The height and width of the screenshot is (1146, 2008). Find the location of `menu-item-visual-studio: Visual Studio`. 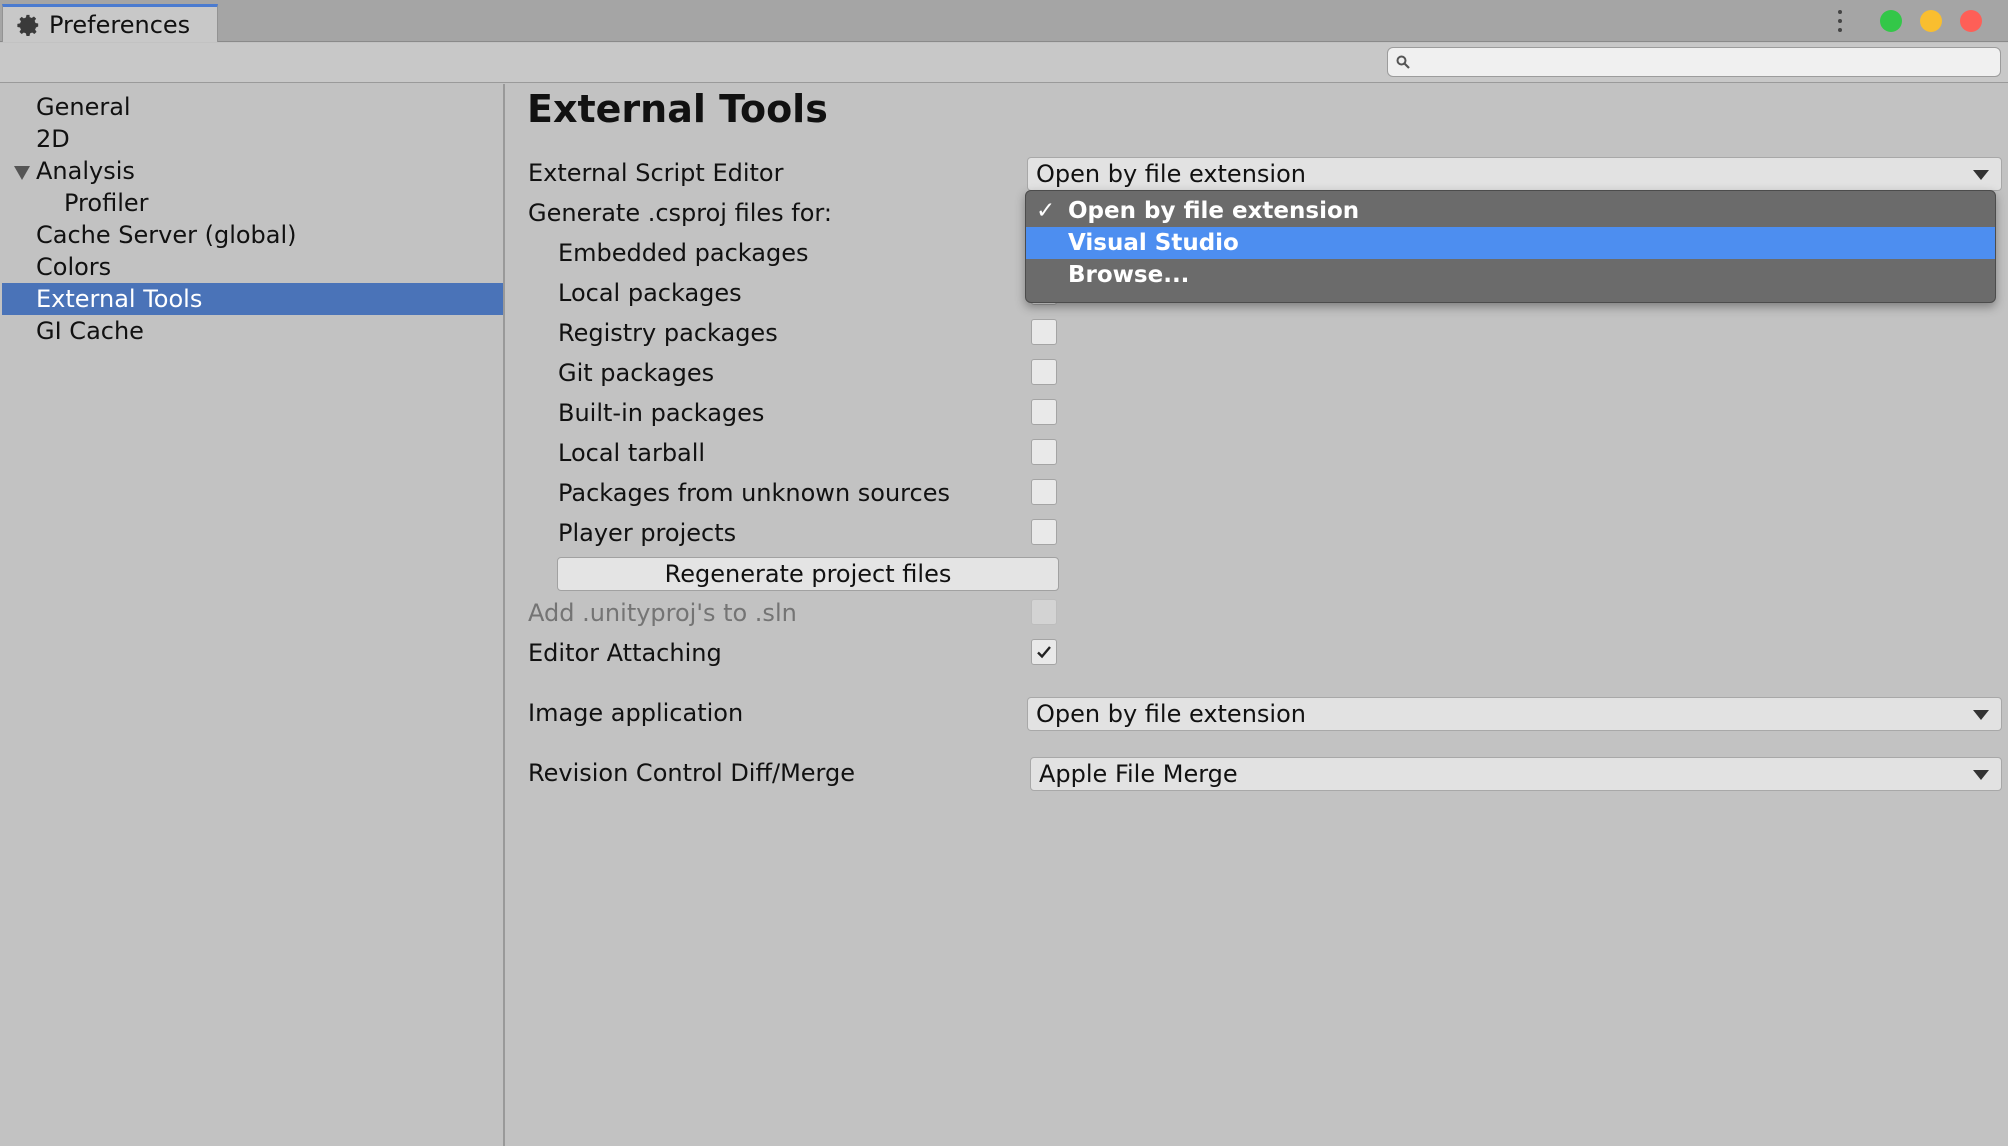

menu-item-visual-studio: Visual Studio is located at coordinates (1510, 243).